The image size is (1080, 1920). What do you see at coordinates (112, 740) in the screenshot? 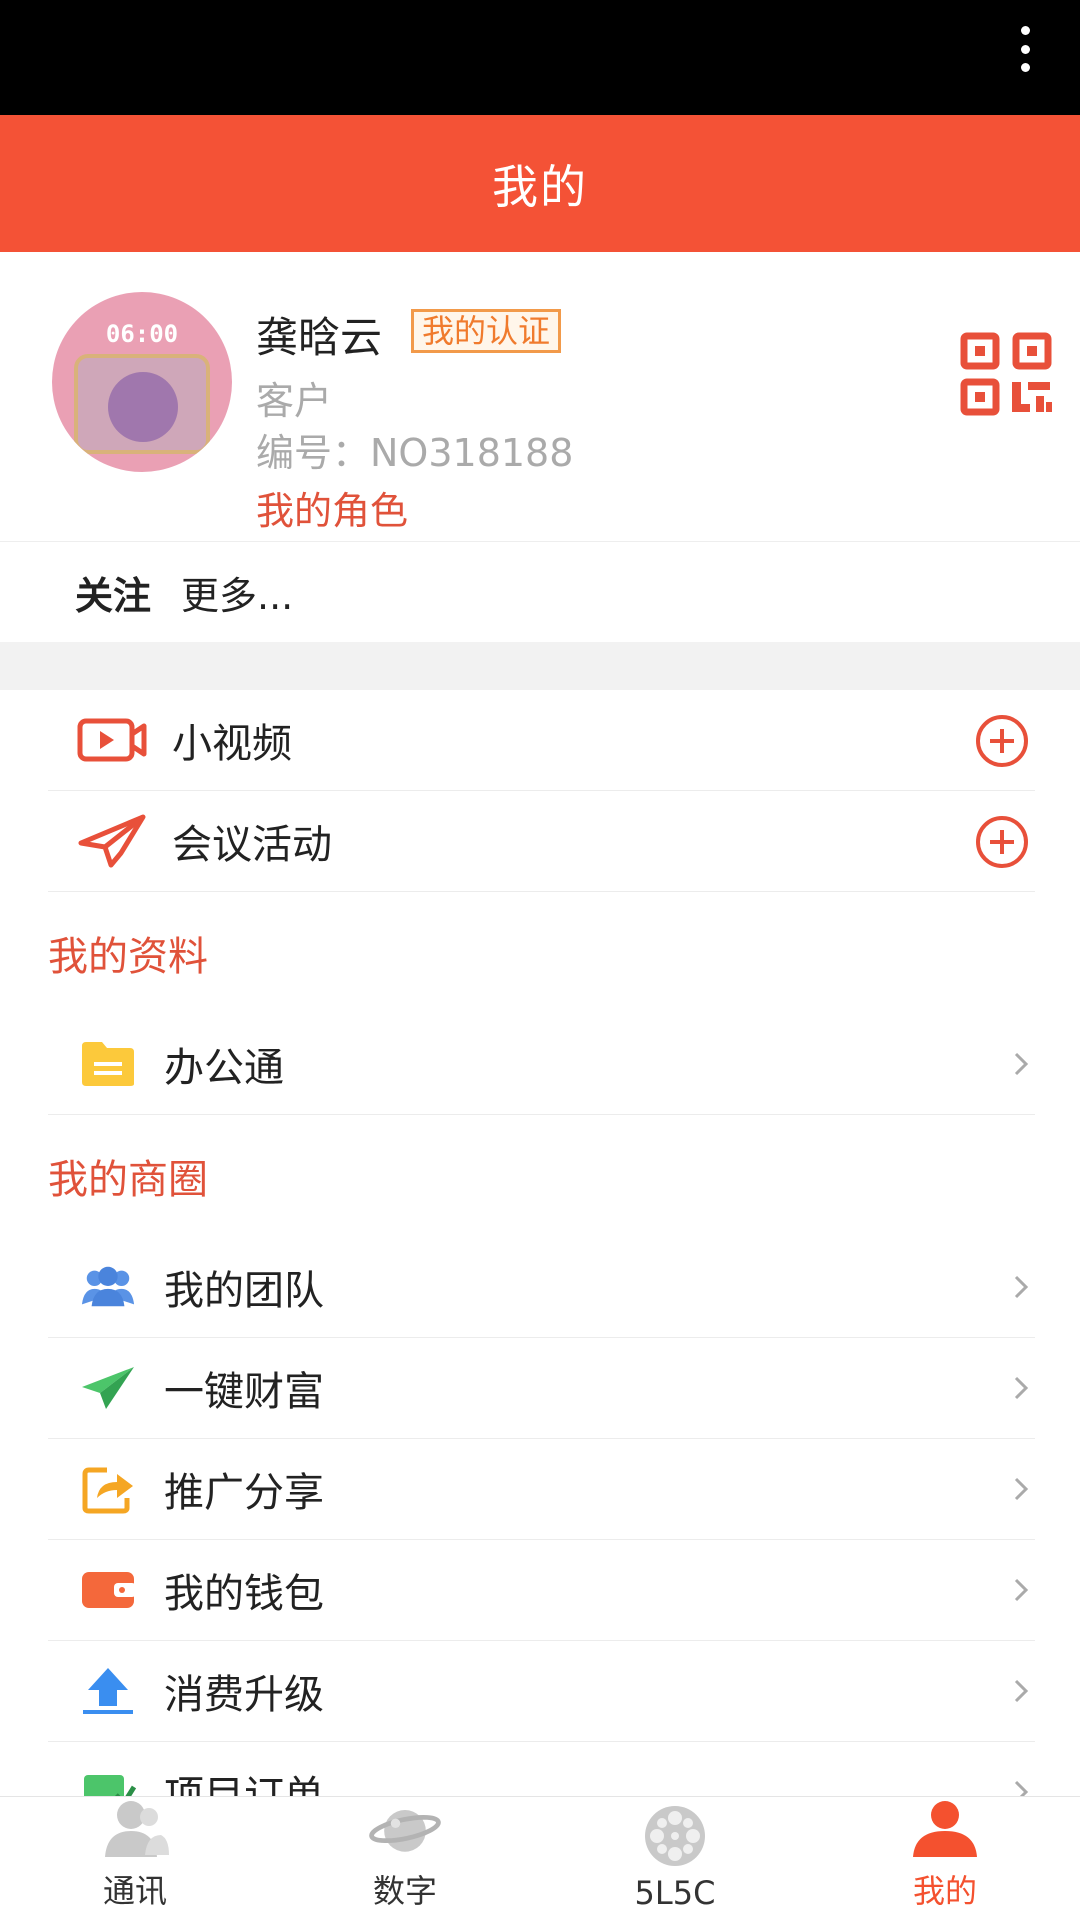
I see `video-icon` at bounding box center [112, 740].